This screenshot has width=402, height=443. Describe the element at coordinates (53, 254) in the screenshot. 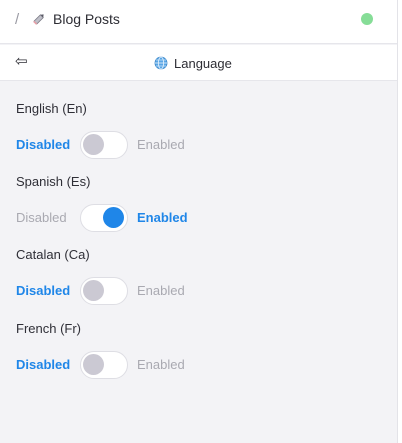

I see `language-name: Catalan (Ca)` at that location.